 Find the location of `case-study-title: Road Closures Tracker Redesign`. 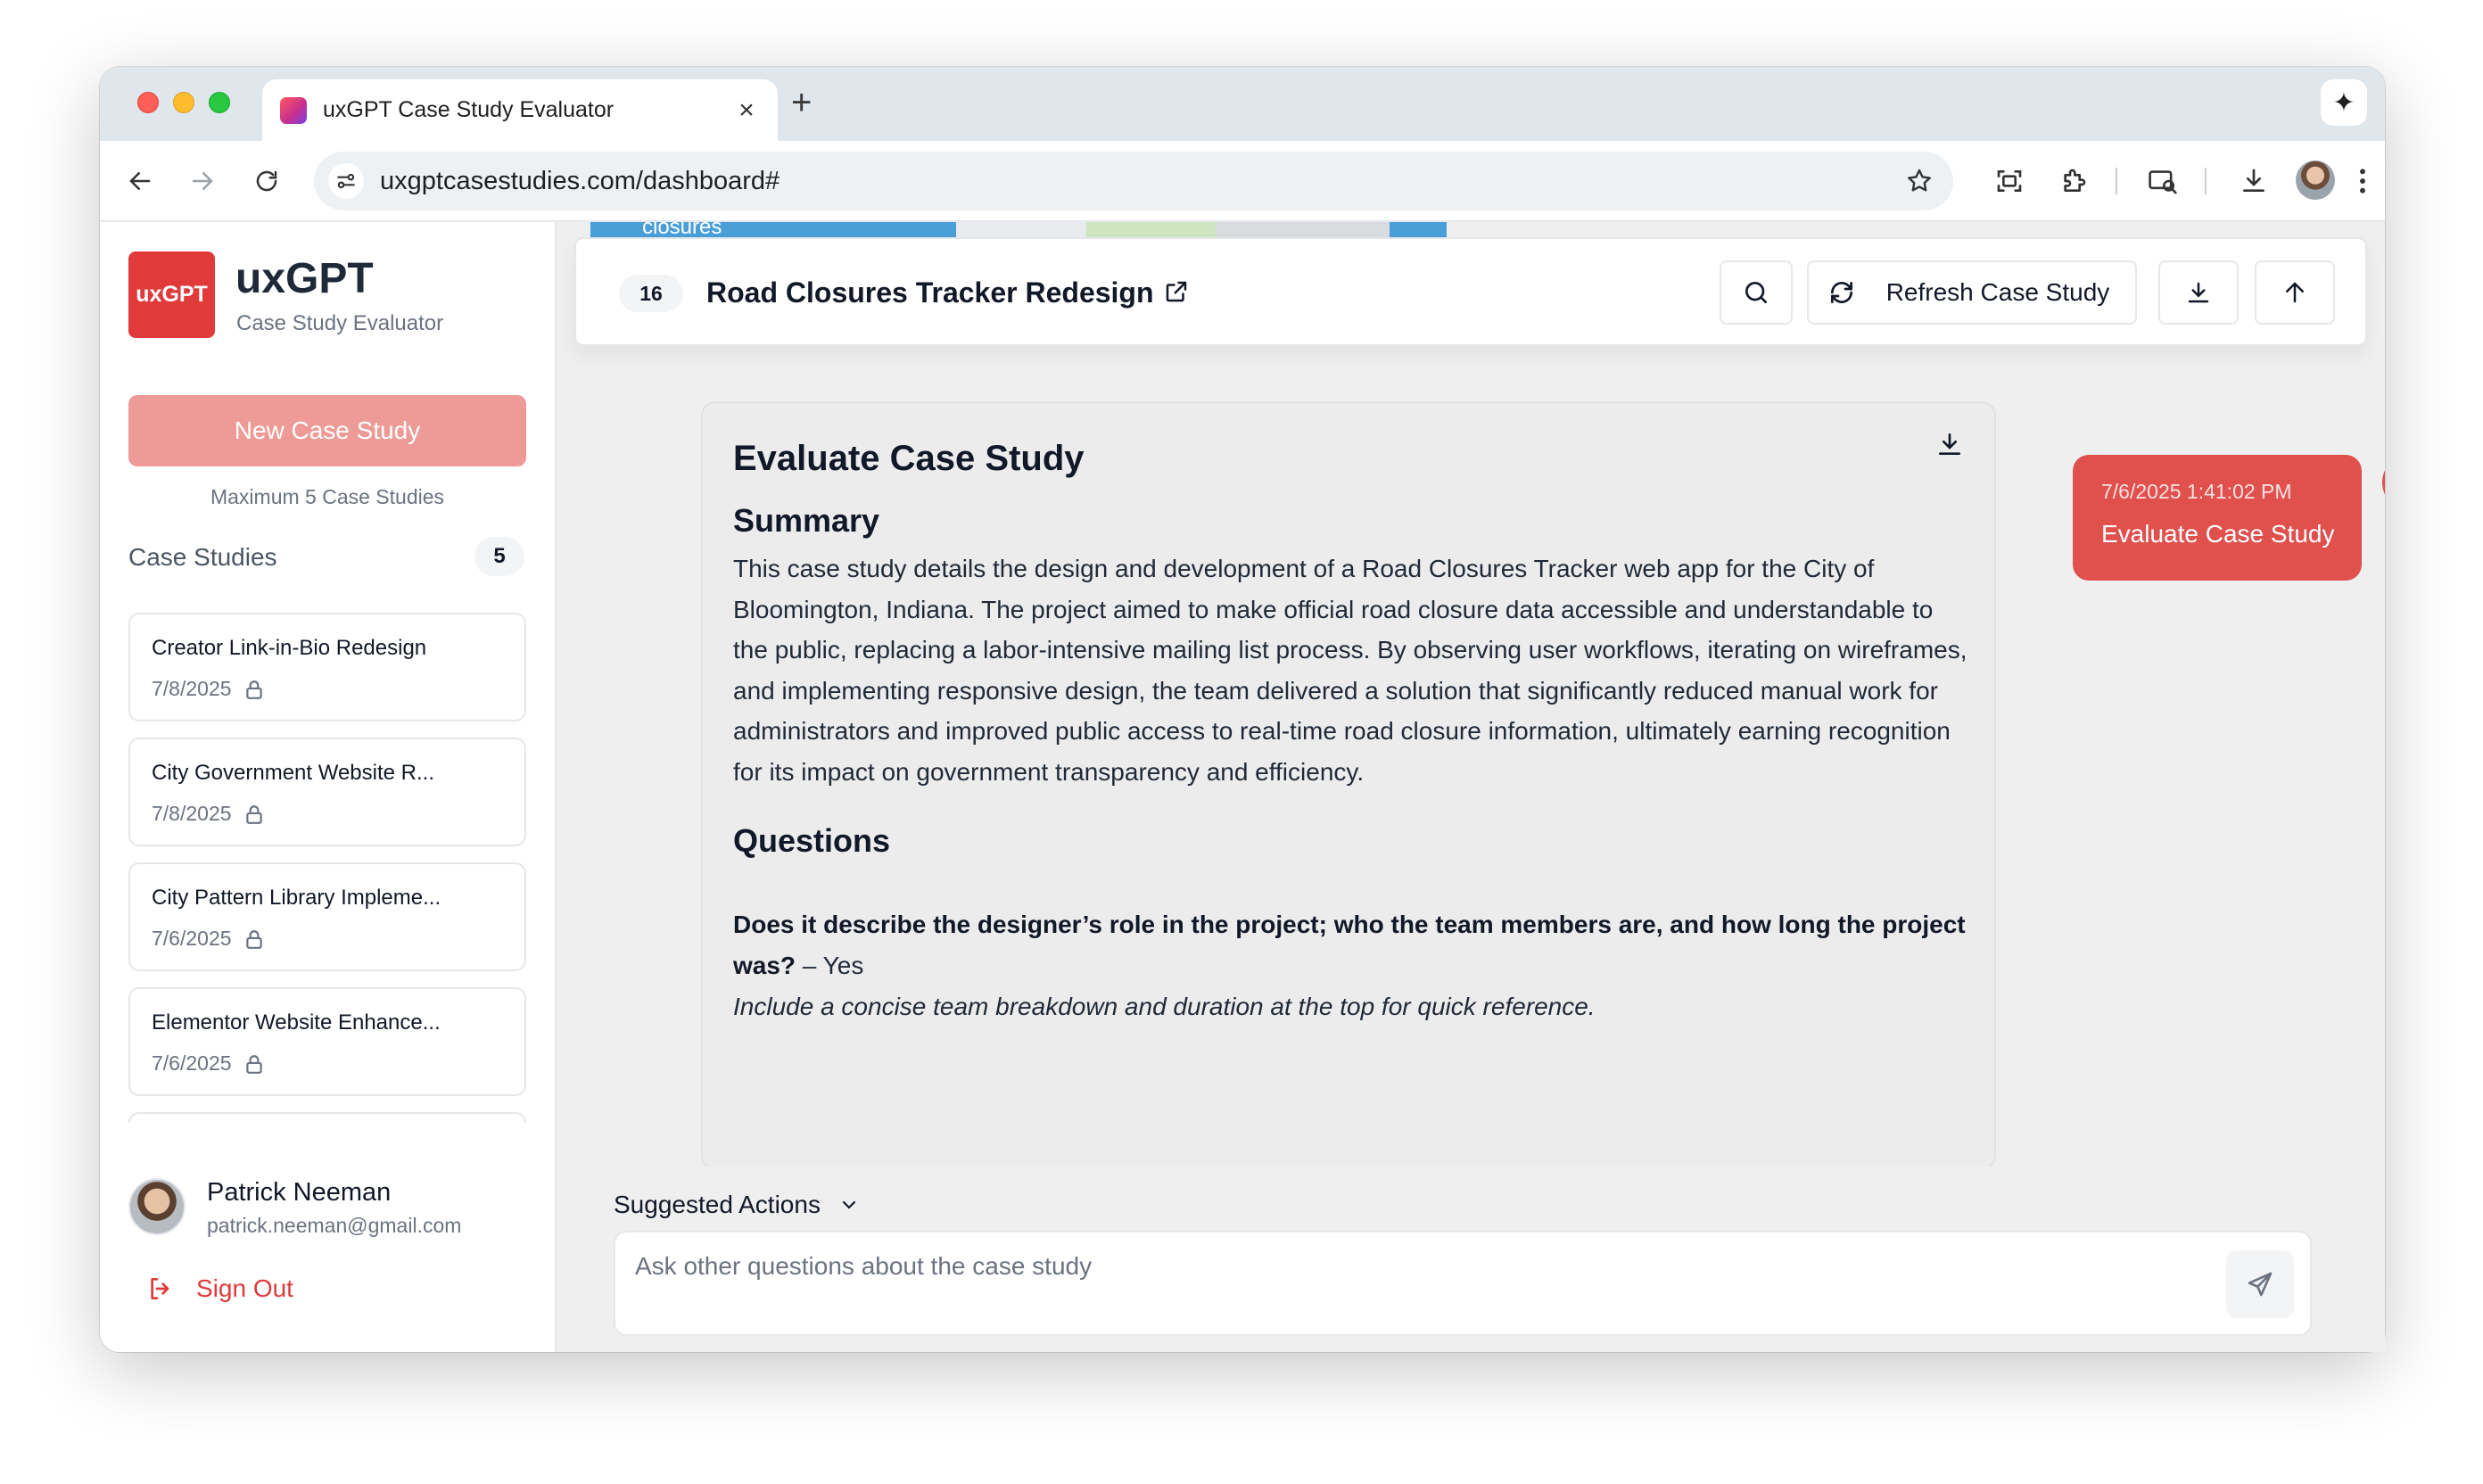

case-study-title: Road Closures Tracker Redesign is located at coordinates (930, 292).